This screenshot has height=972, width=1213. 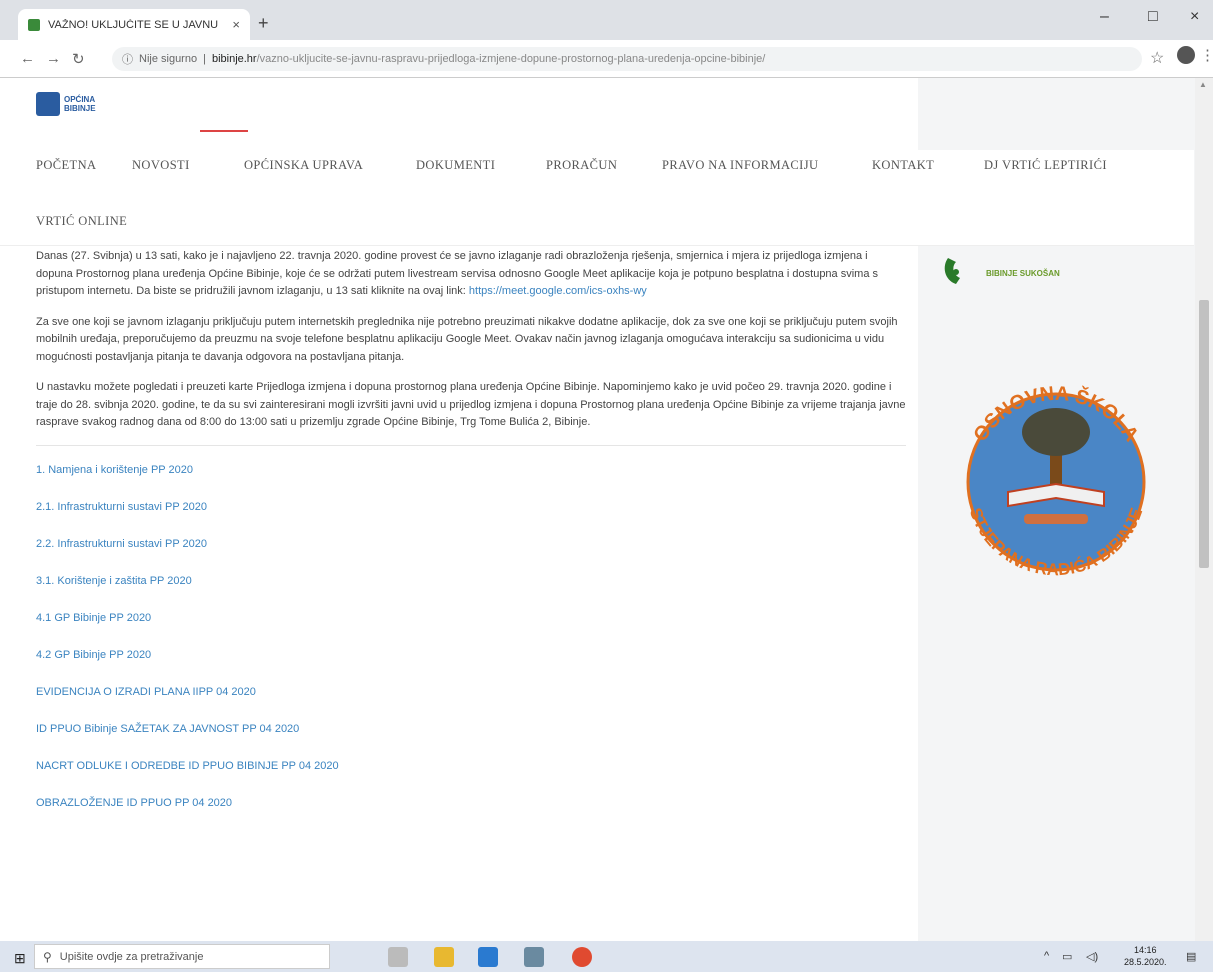 I want to click on minimize-button: –, so click(x=1104, y=17).